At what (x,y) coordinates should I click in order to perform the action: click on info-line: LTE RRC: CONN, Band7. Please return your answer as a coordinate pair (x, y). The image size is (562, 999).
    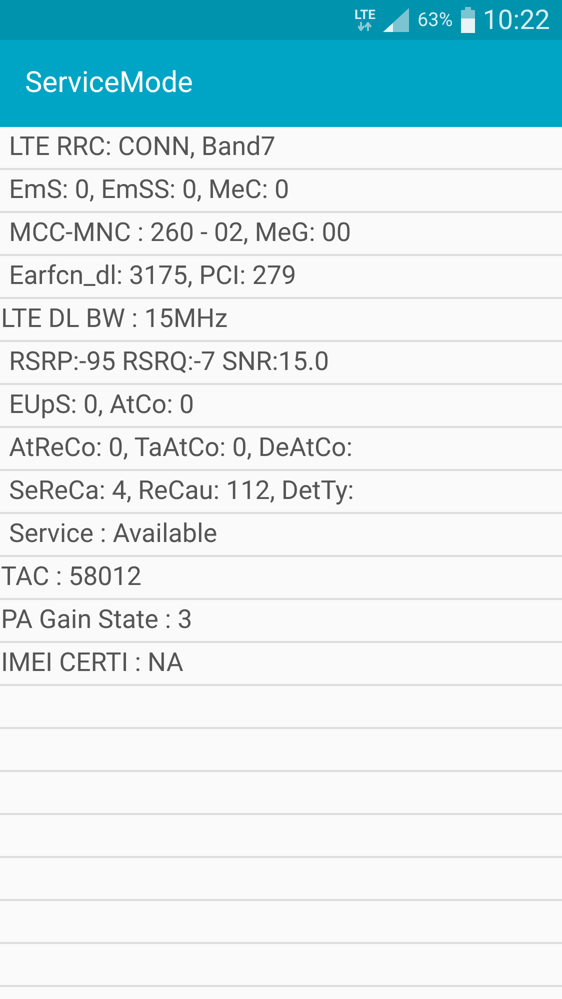
    Looking at the image, I should click on (142, 147).